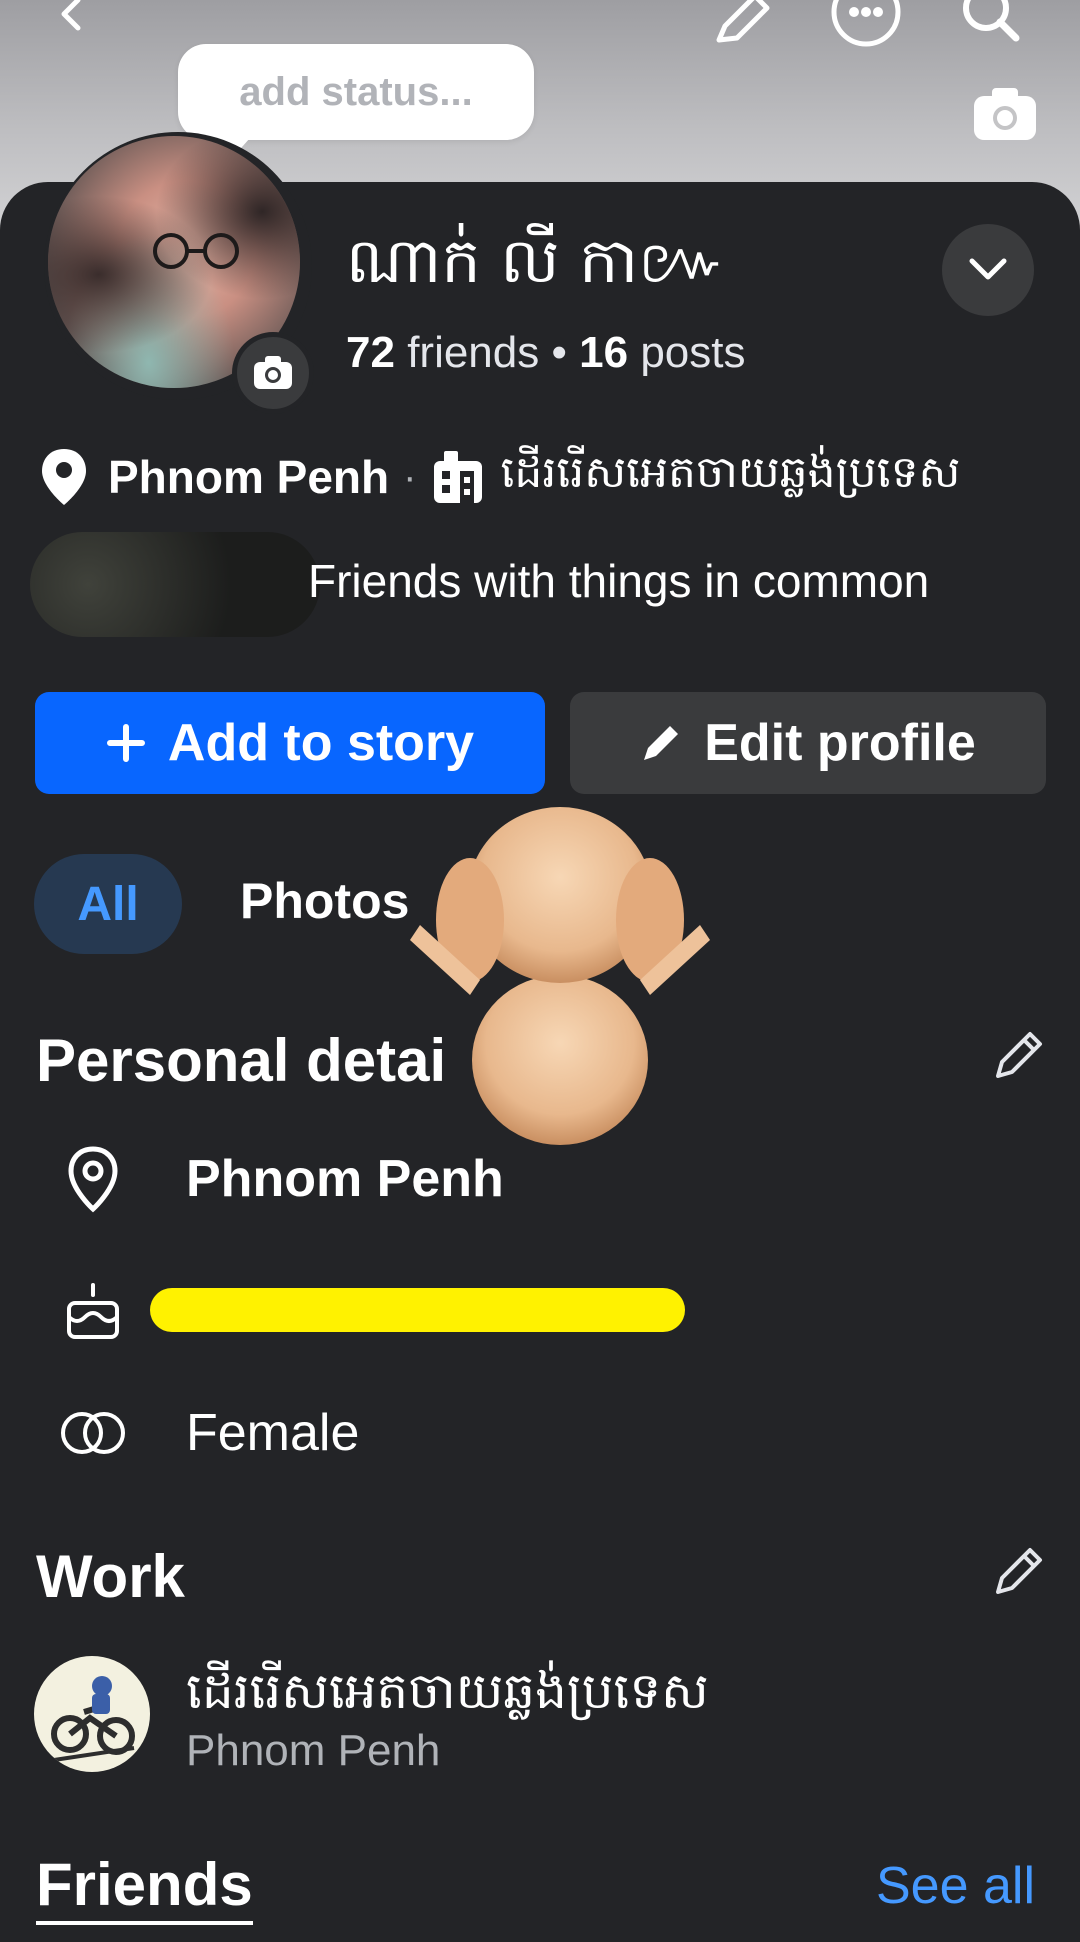 The height and width of the screenshot is (1942, 1080). I want to click on friend-avatars-blurred, so click(175, 584).